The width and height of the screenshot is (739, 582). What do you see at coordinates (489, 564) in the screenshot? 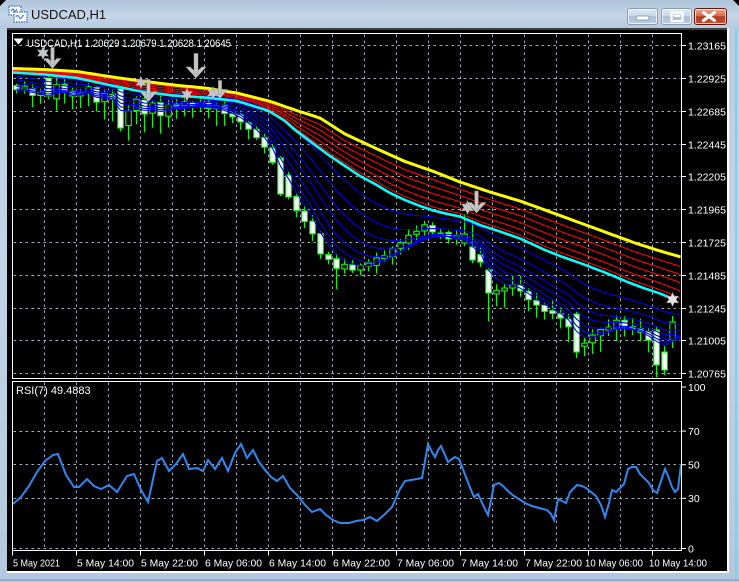
I see `svg-text: 7 May 14:00` at bounding box center [489, 564].